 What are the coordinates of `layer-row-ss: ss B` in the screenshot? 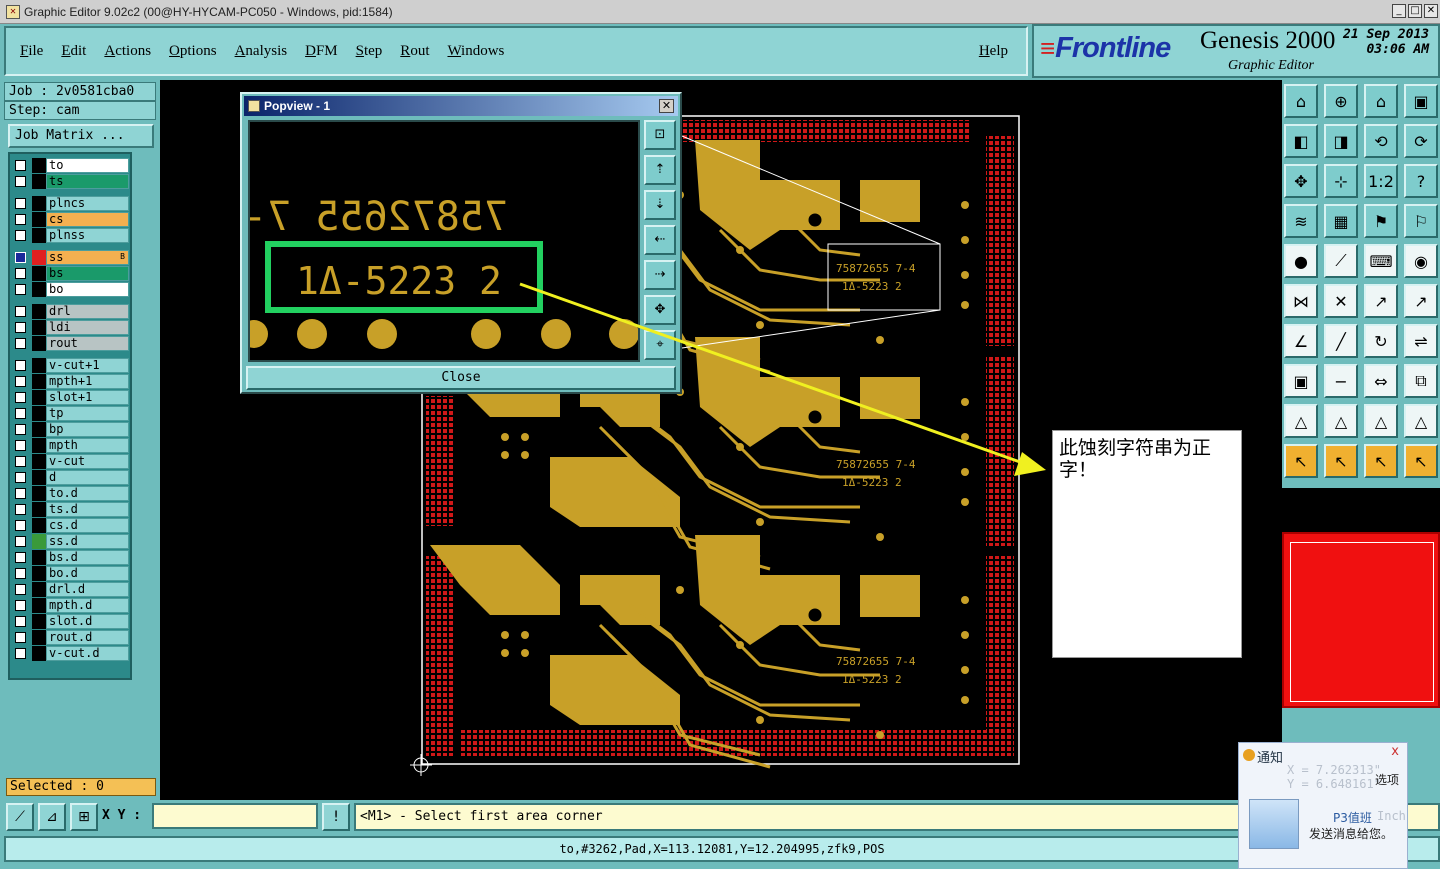 It's located at (70, 257).